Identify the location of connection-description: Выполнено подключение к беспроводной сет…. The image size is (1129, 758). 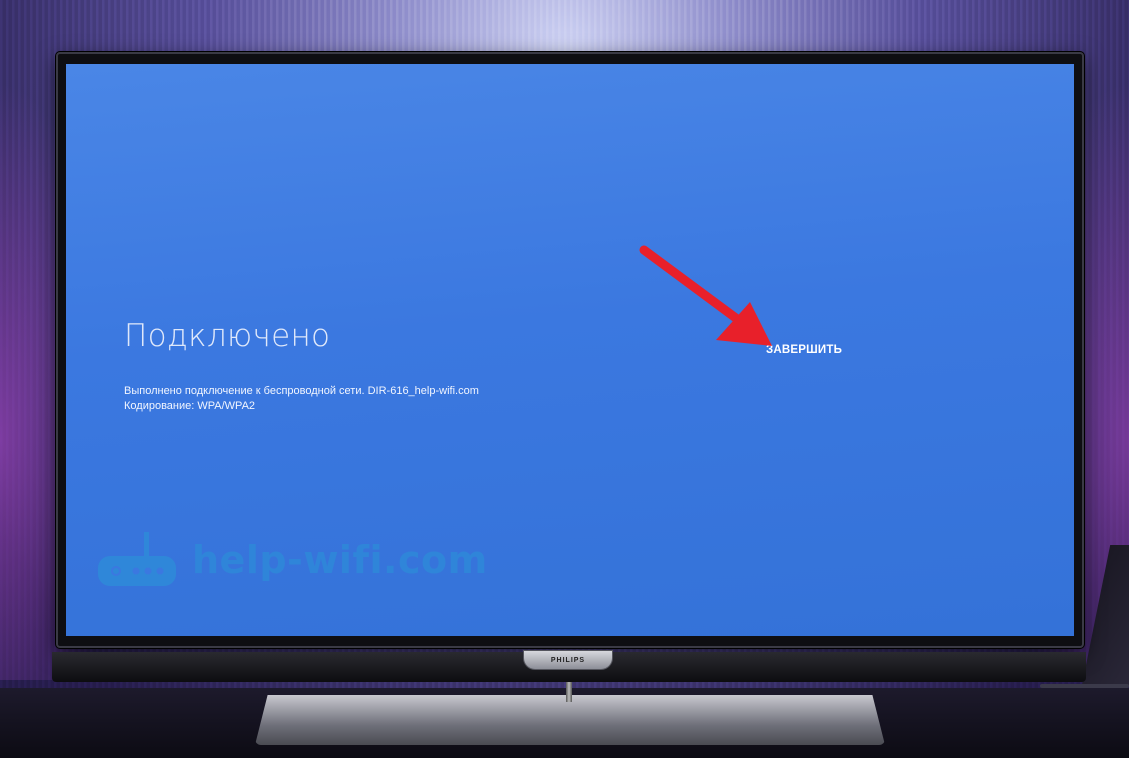
(301, 391).